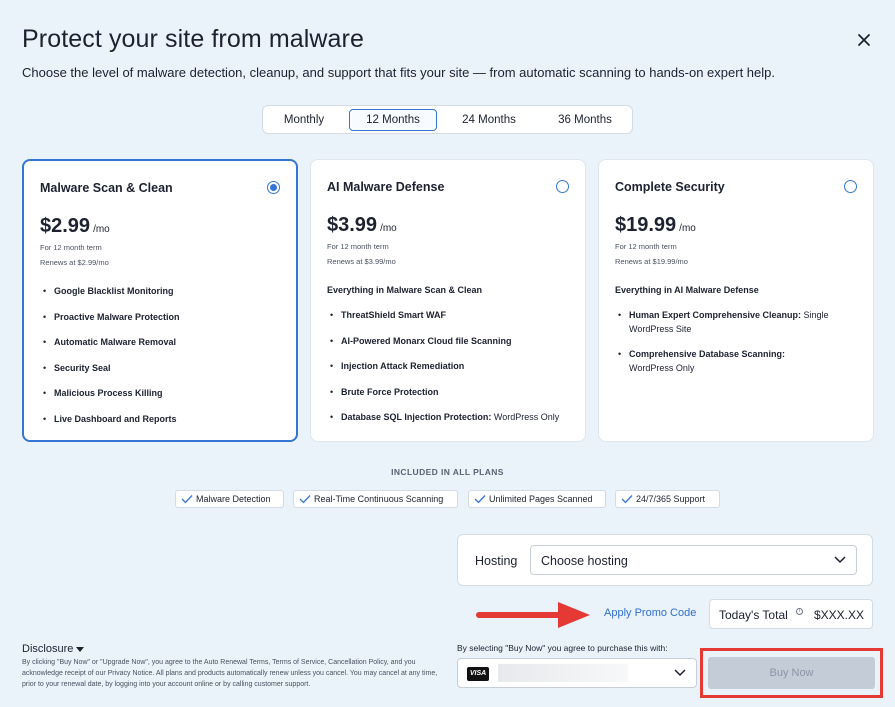 The height and width of the screenshot is (707, 895). What do you see at coordinates (667, 499) in the screenshot?
I see `included-pill: 24/7/365 Support` at bounding box center [667, 499].